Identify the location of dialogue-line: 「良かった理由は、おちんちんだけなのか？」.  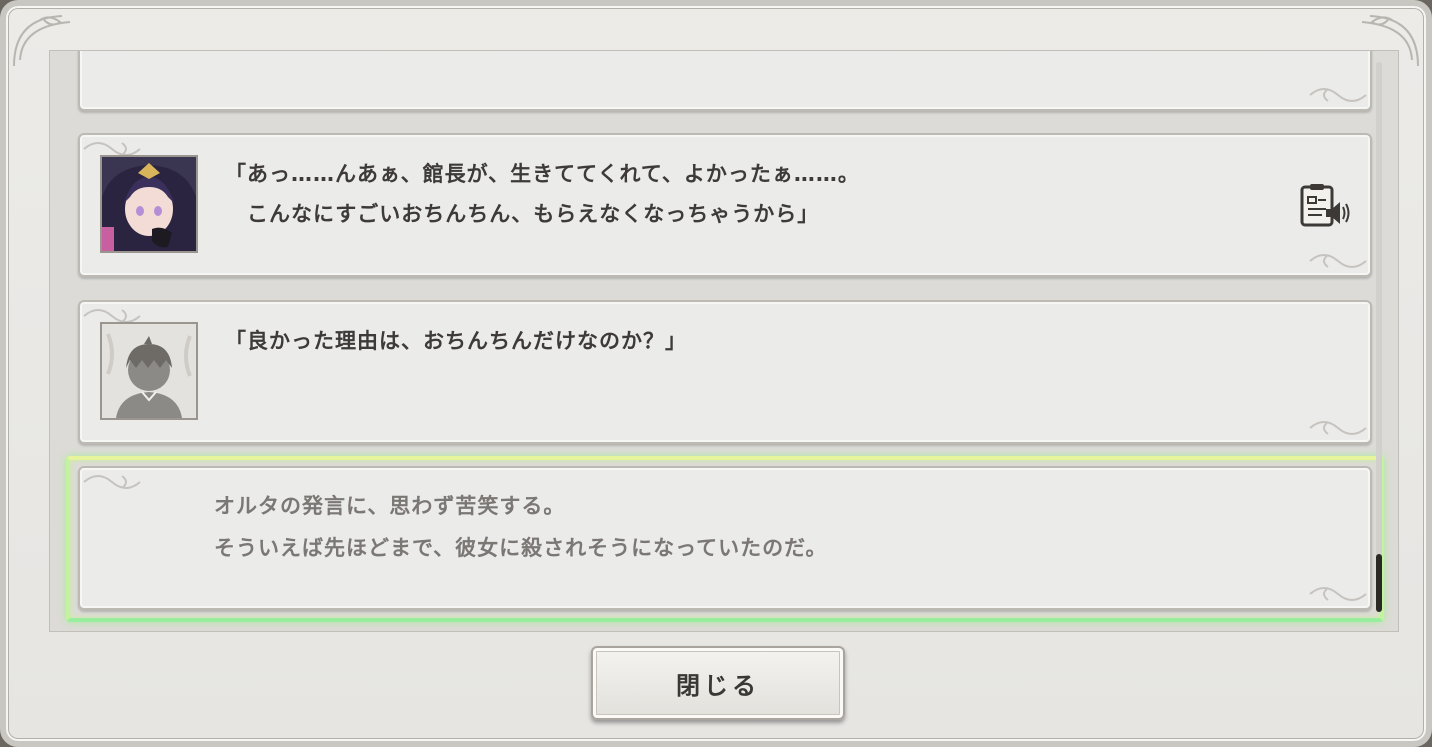
(456, 341).